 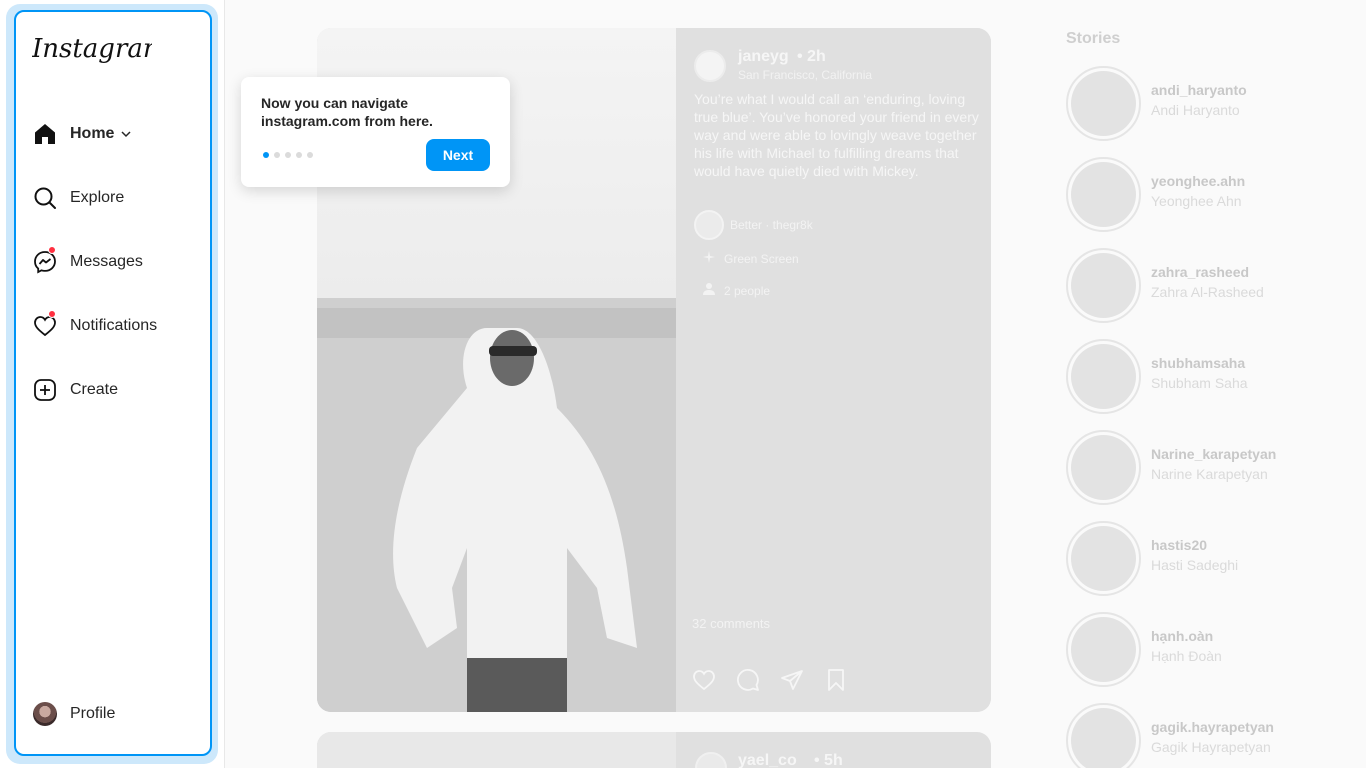 What do you see at coordinates (92, 49) in the screenshot?
I see `svg-text: Instagram` at bounding box center [92, 49].